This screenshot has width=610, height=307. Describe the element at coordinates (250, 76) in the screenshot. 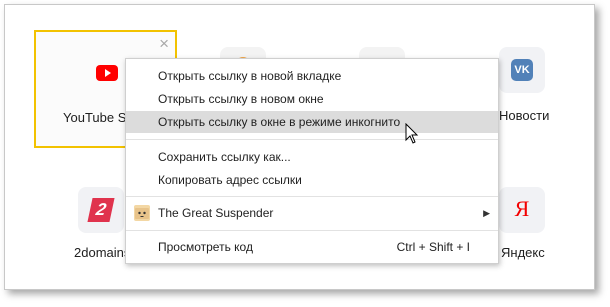

I see `menu-item-label: Открыть ссылку в новой вкладке` at that location.